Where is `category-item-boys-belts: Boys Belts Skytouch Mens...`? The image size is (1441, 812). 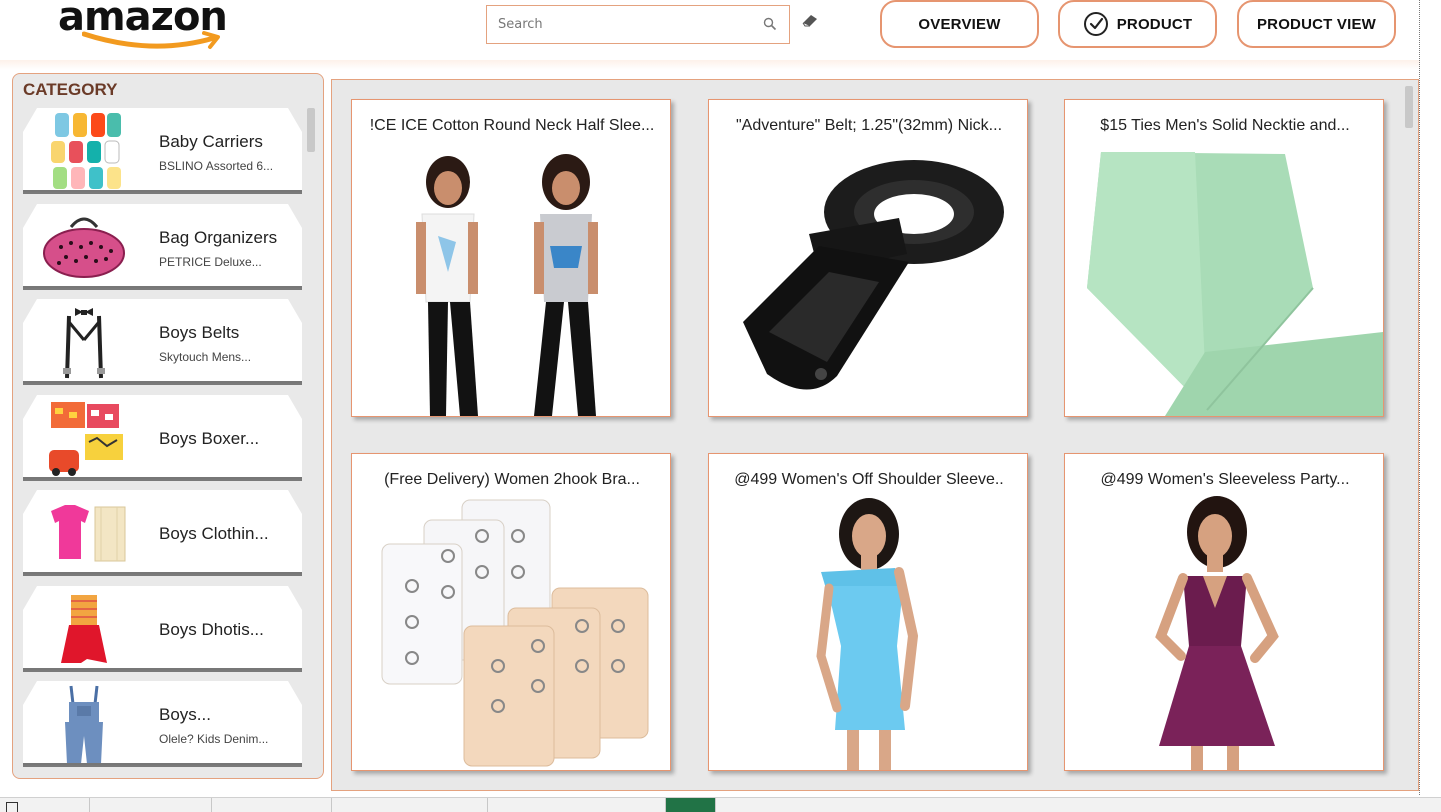 category-item-boys-belts: Boys Belts Skytouch Mens... is located at coordinates (162, 342).